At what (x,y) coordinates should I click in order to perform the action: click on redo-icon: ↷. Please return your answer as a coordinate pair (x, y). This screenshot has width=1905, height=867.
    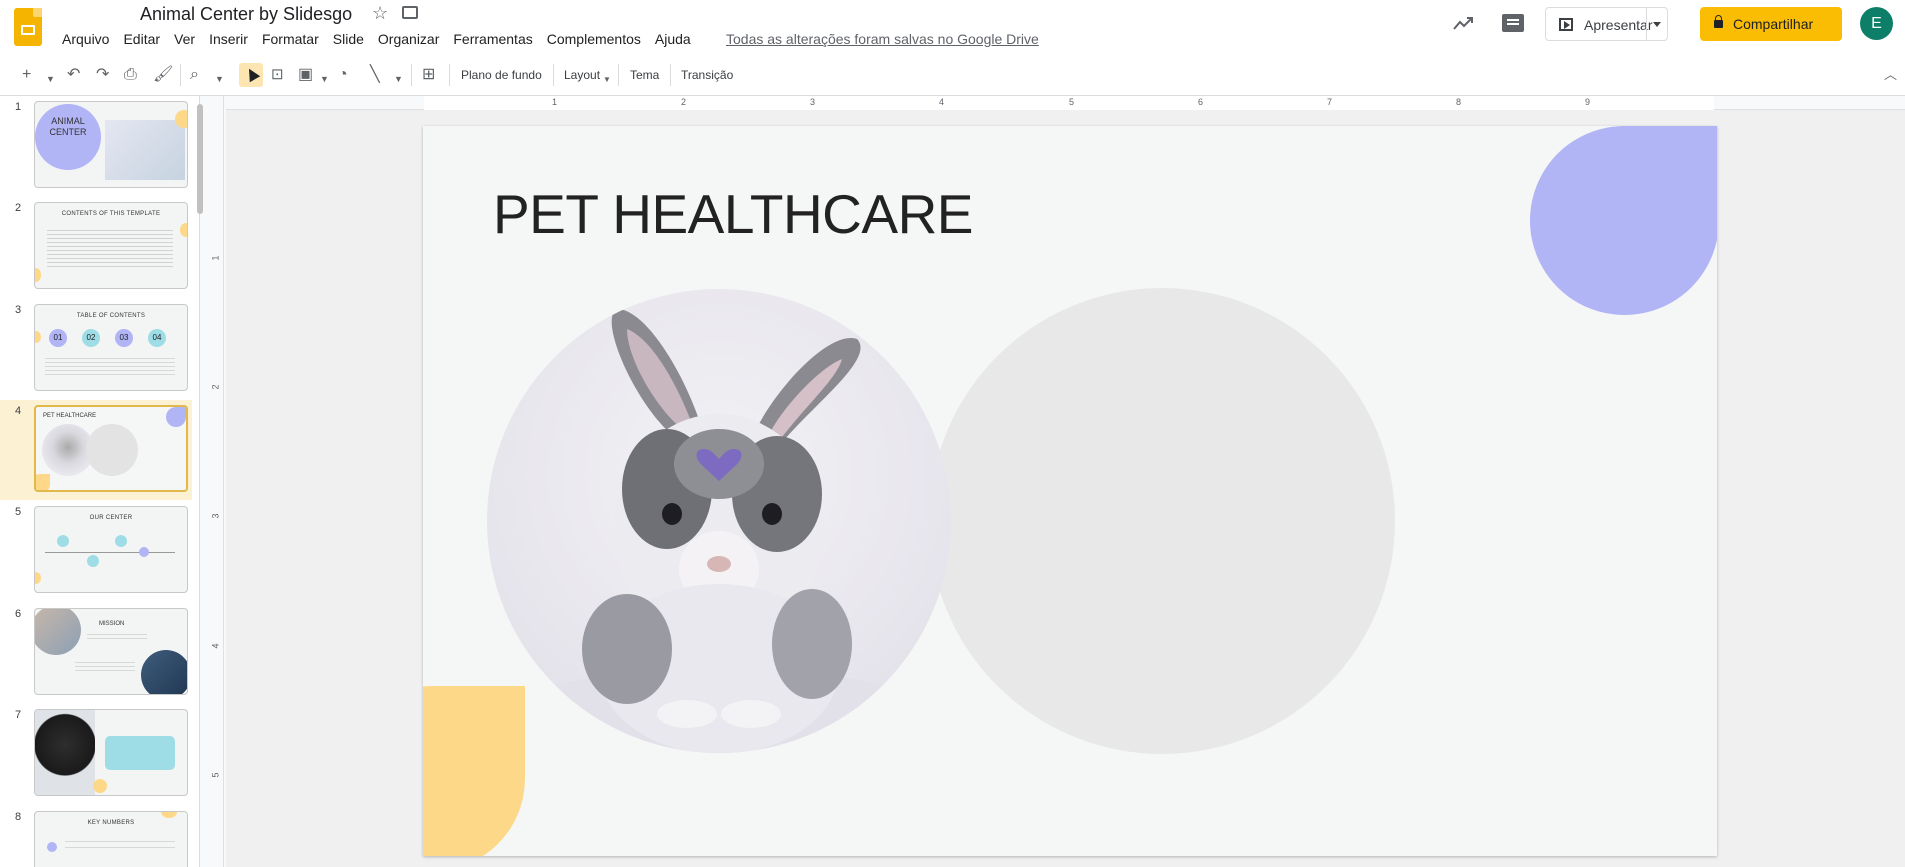
    Looking at the image, I should click on (102, 75).